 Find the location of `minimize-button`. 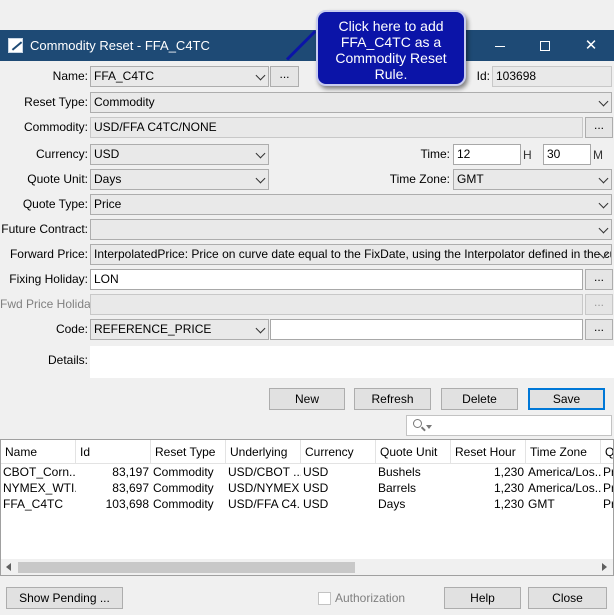

minimize-button is located at coordinates (500, 45).